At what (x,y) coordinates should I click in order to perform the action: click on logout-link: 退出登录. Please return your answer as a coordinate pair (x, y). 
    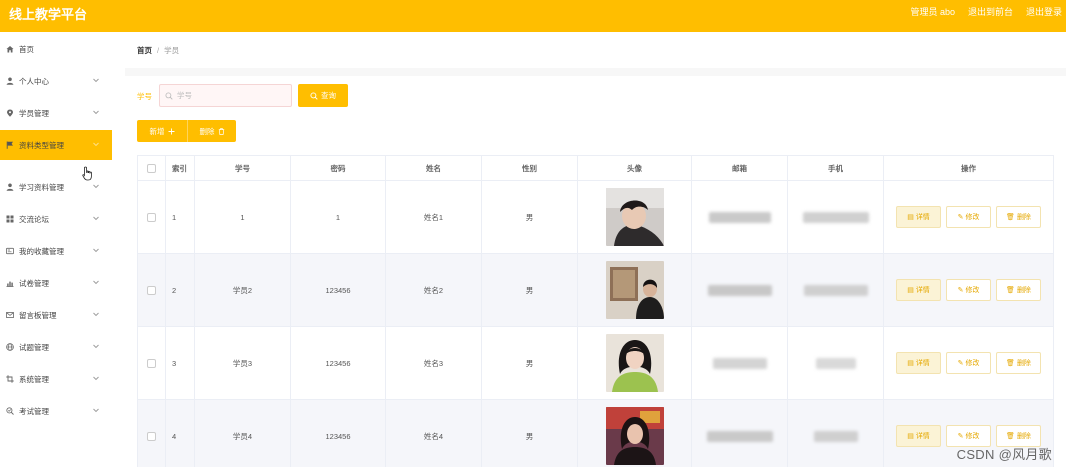
    Looking at the image, I should click on (1044, 11).